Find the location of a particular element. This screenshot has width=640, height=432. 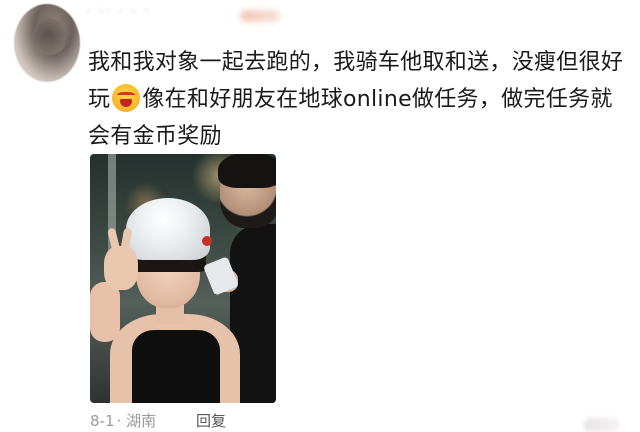

angry-face-emoji-icon is located at coordinates (126, 98).